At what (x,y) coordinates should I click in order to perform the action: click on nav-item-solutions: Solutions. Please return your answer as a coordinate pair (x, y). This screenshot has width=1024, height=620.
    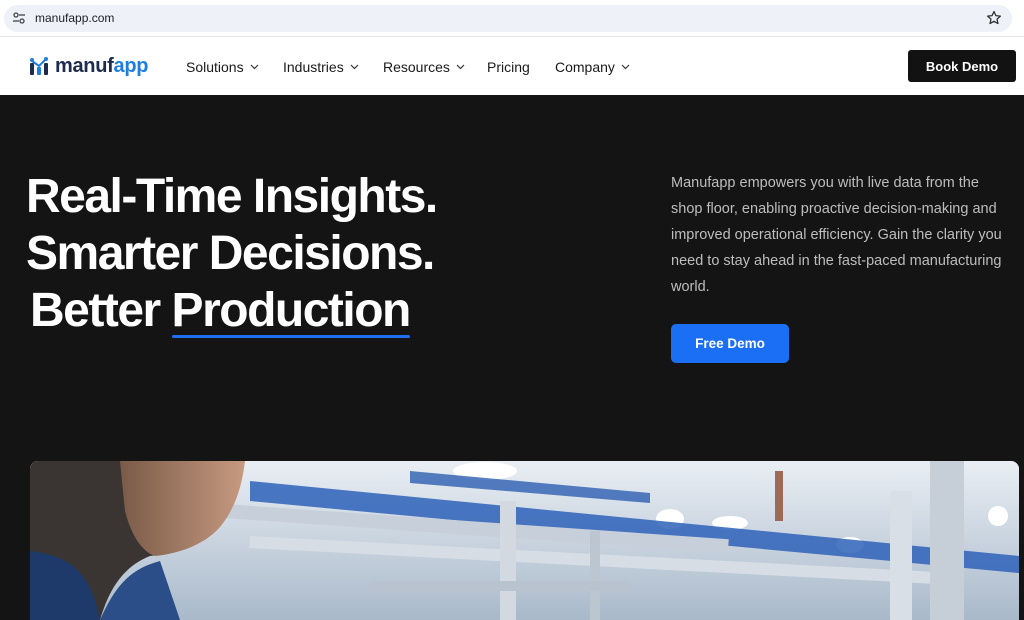
    Looking at the image, I should click on (222, 67).